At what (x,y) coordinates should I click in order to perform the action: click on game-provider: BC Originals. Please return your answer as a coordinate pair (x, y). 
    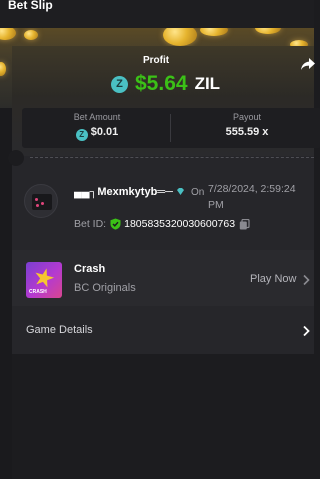
    Looking at the image, I should click on (105, 288).